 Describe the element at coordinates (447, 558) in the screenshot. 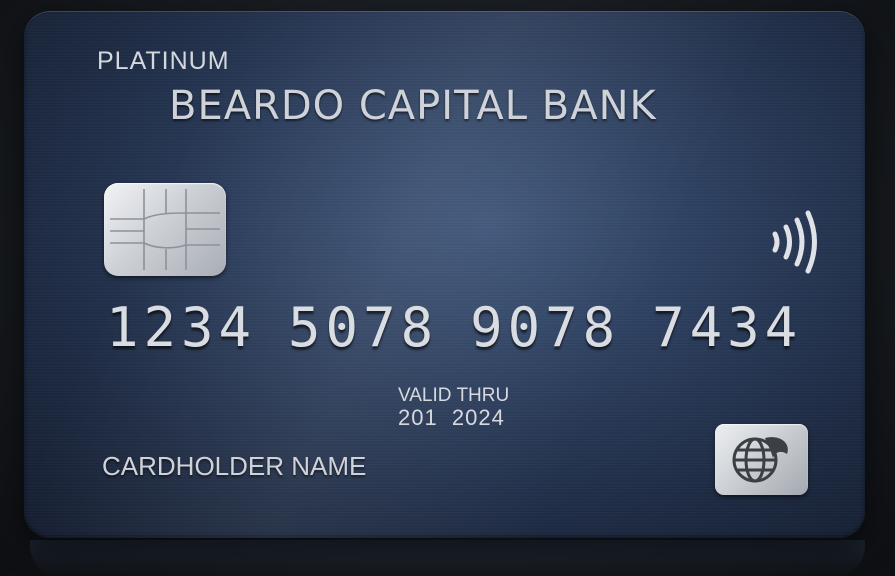

I see `card-reflection` at that location.